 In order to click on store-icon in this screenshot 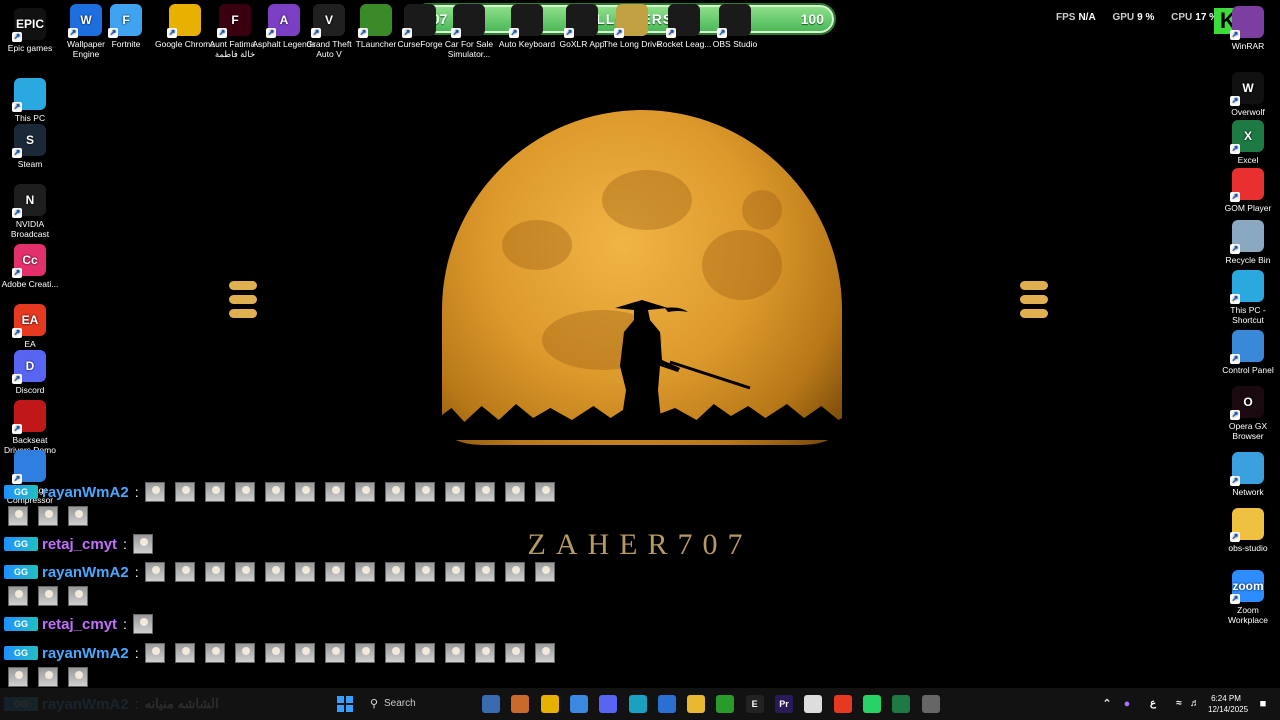, I will do `click(666, 704)`.